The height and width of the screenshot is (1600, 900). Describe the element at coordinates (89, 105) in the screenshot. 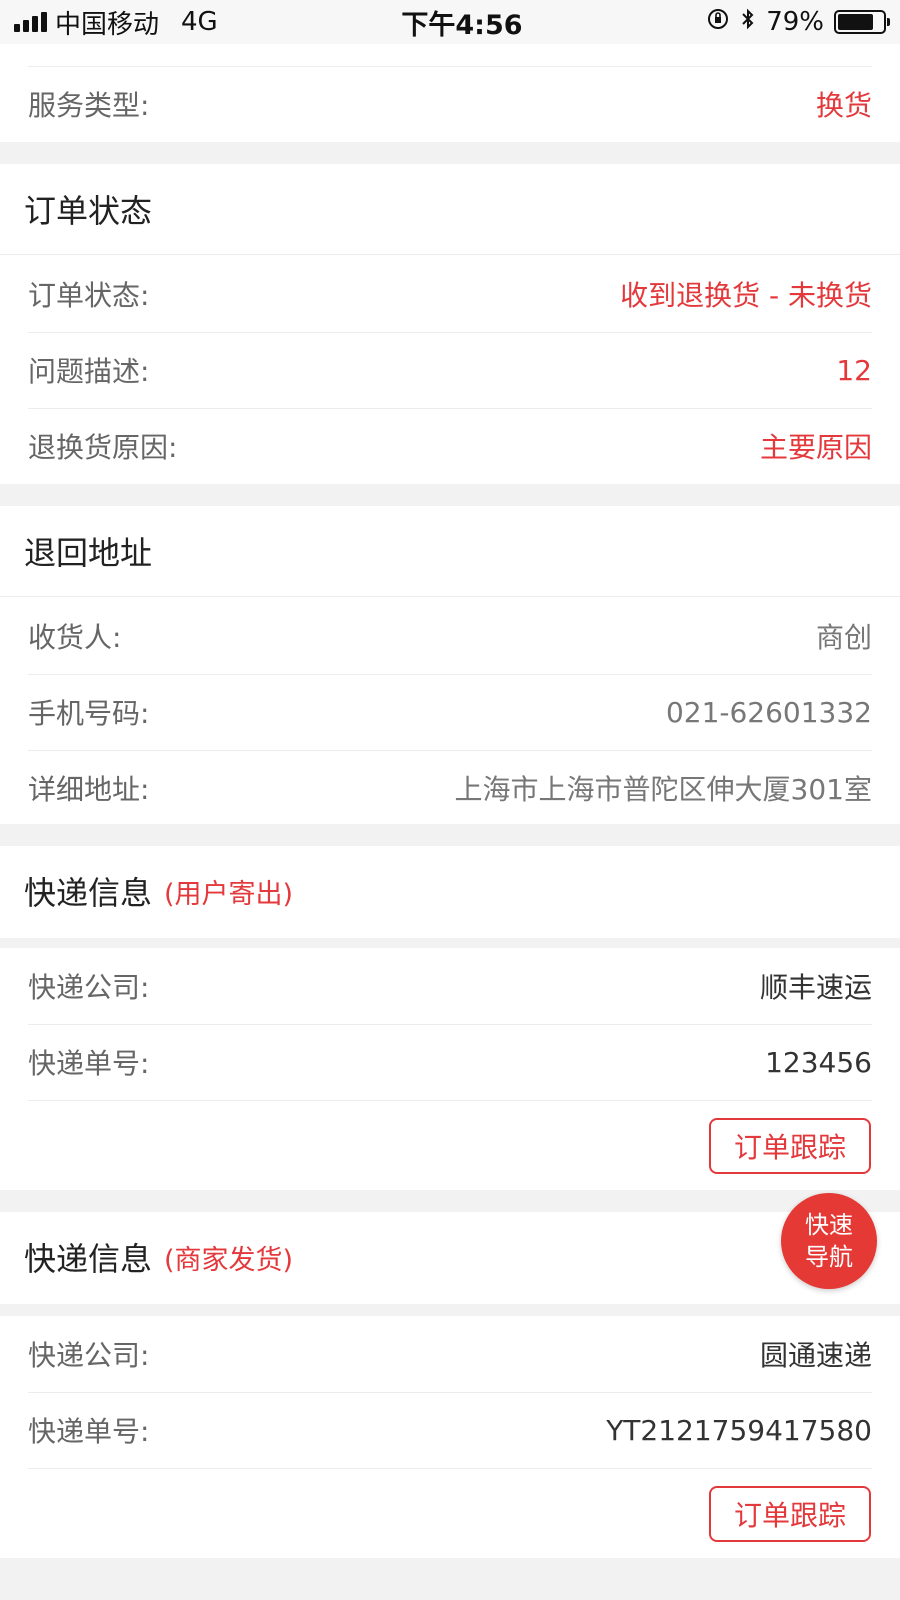

I see `service-type-label: 服务类型:` at that location.